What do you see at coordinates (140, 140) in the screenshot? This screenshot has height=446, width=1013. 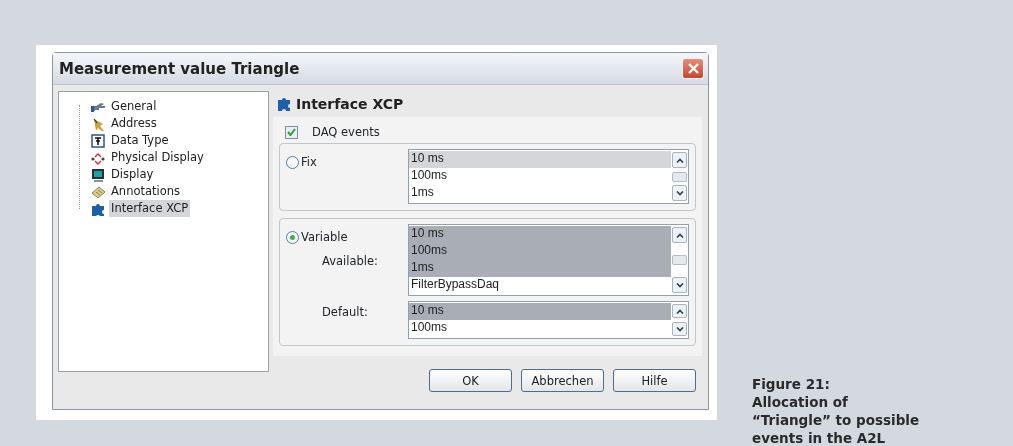 I see `tree-item: Data Type` at bounding box center [140, 140].